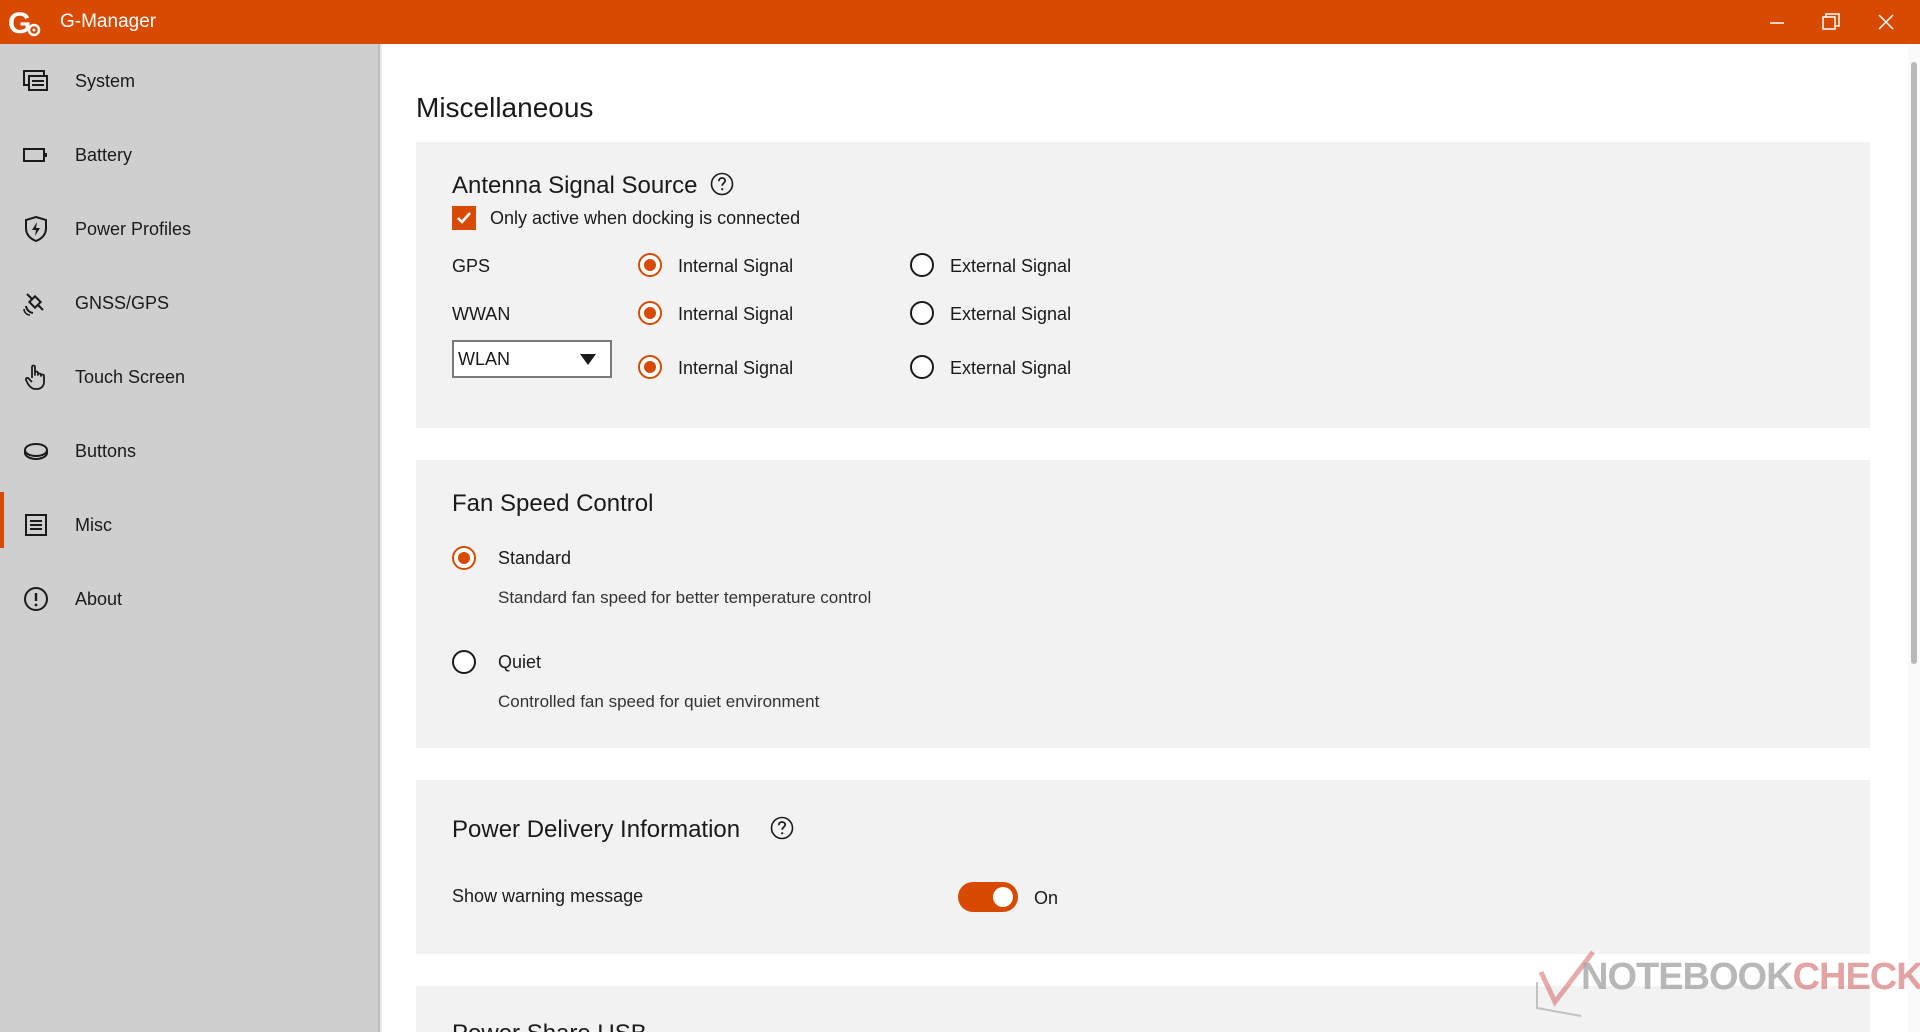  Describe the element at coordinates (471, 266) in the screenshot. I see `gps-label: GPS` at that location.